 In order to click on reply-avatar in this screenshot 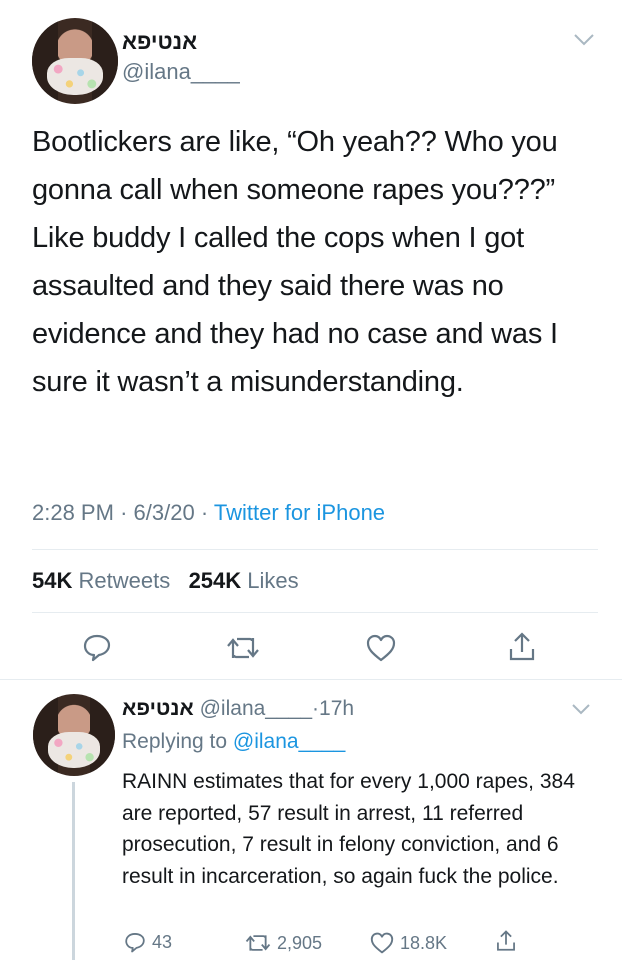, I will do `click(74, 735)`.